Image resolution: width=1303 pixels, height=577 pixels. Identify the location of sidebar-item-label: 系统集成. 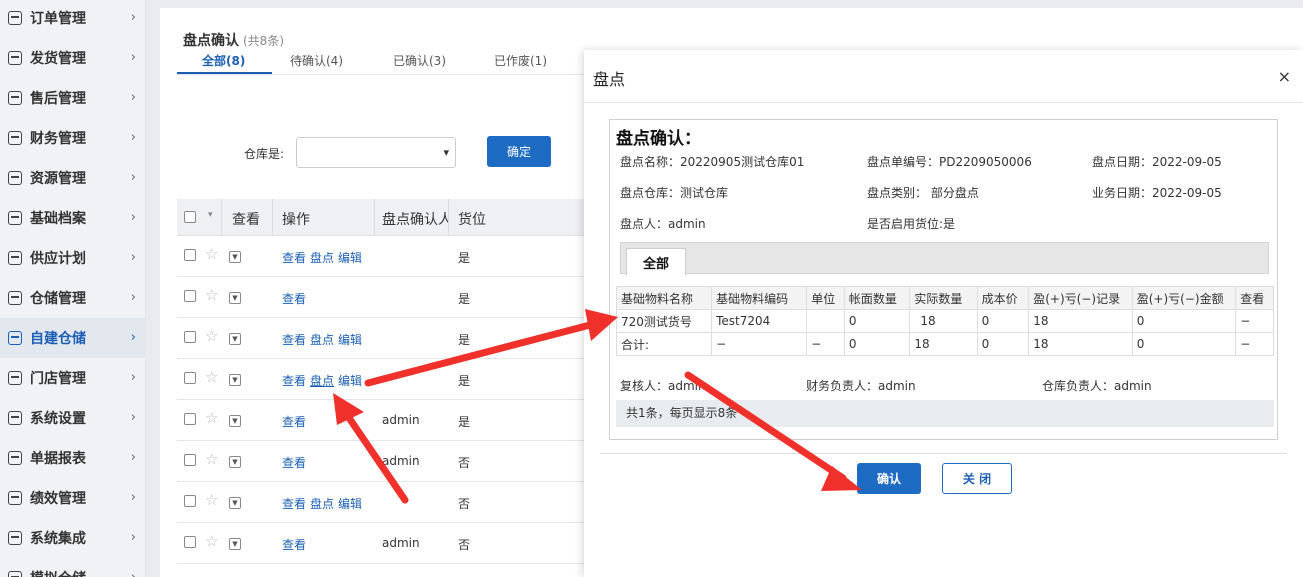
(58, 539).